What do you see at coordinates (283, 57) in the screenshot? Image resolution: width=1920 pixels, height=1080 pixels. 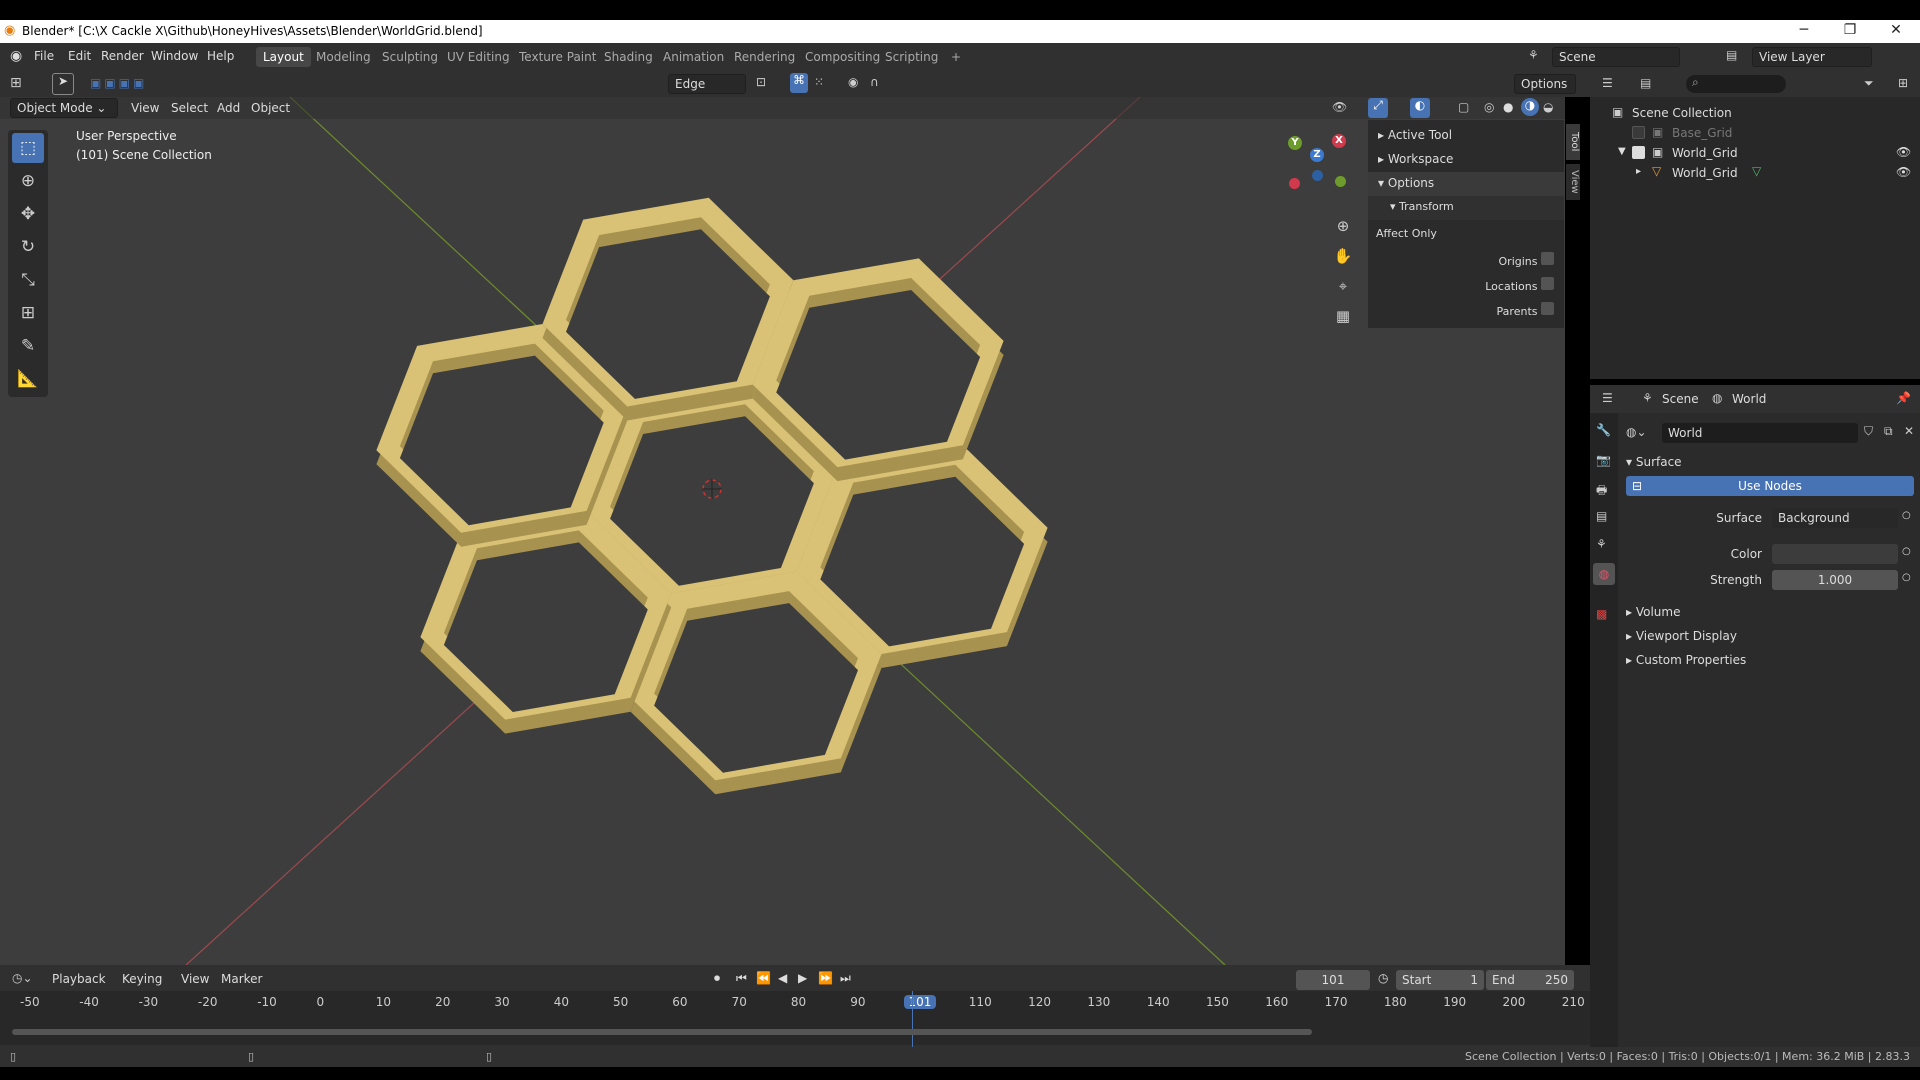 I see `tab-layout: Layout` at bounding box center [283, 57].